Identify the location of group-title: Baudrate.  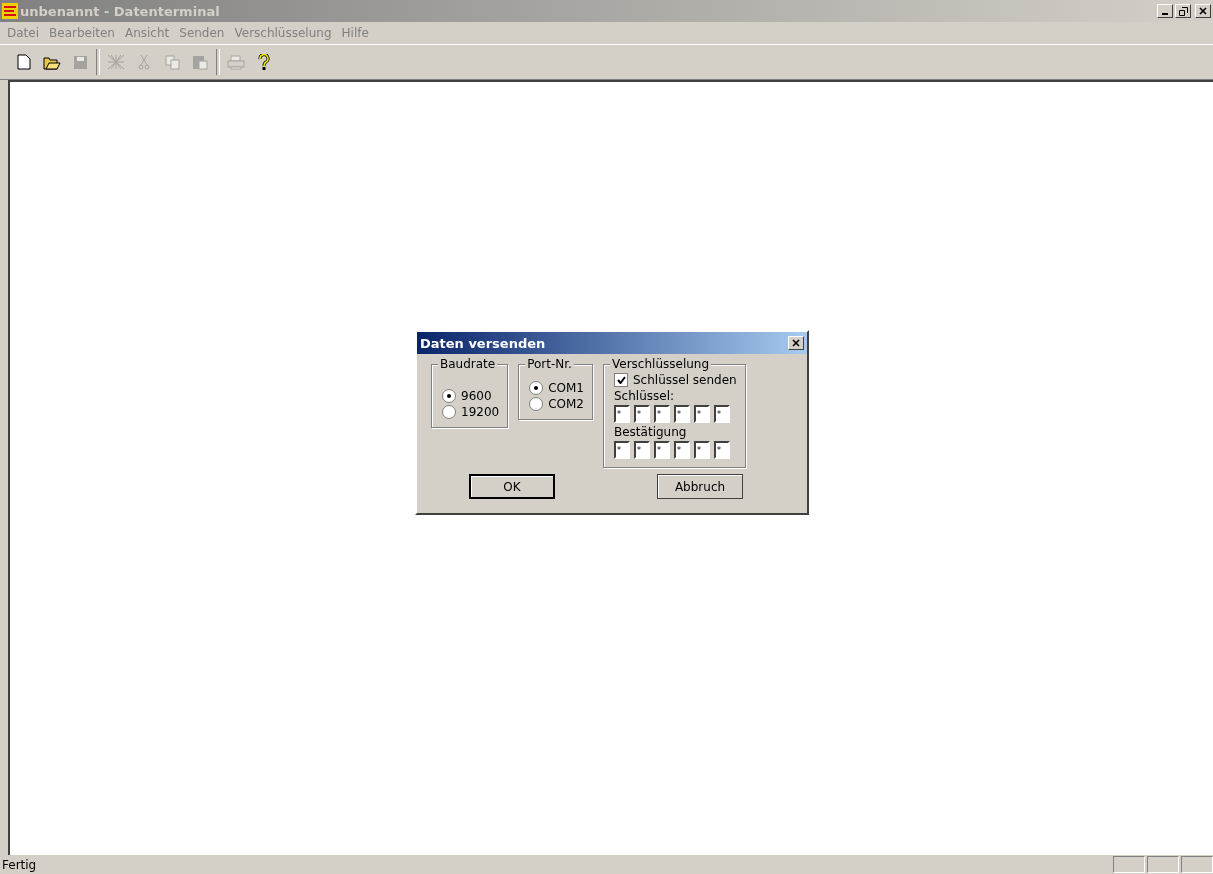
(468, 364).